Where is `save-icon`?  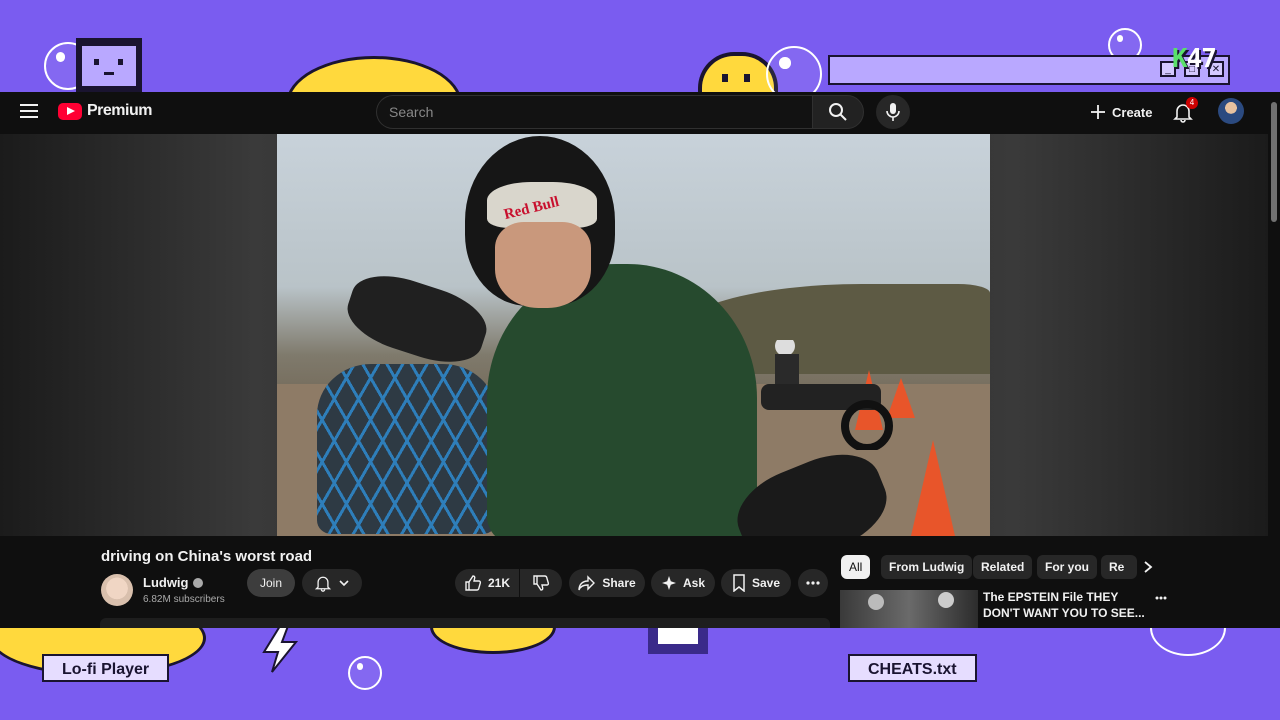 save-icon is located at coordinates (739, 583).